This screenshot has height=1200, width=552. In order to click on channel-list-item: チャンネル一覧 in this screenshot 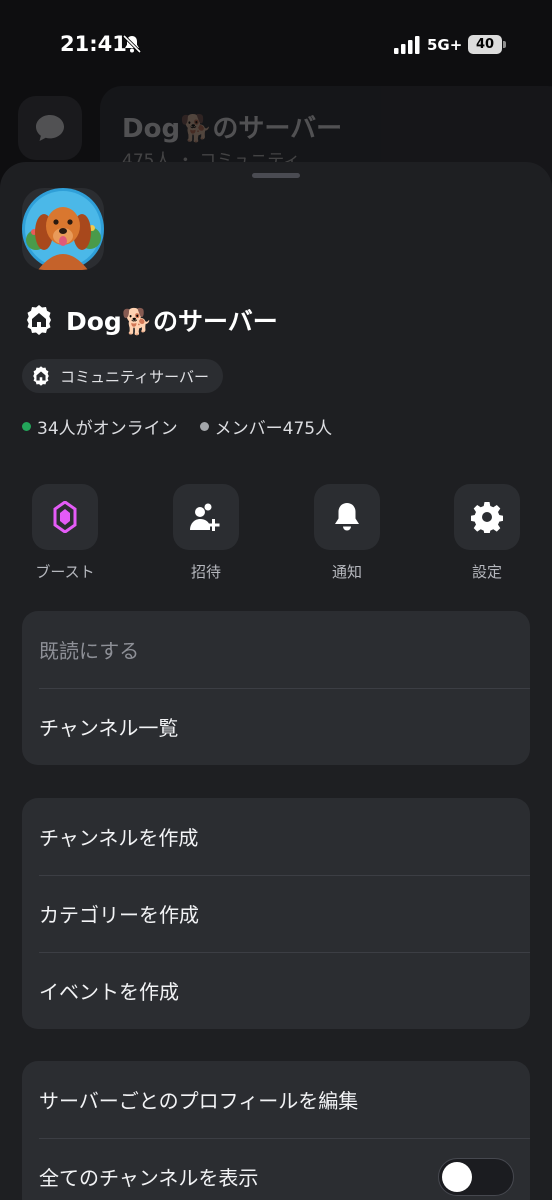, I will do `click(276, 726)`.